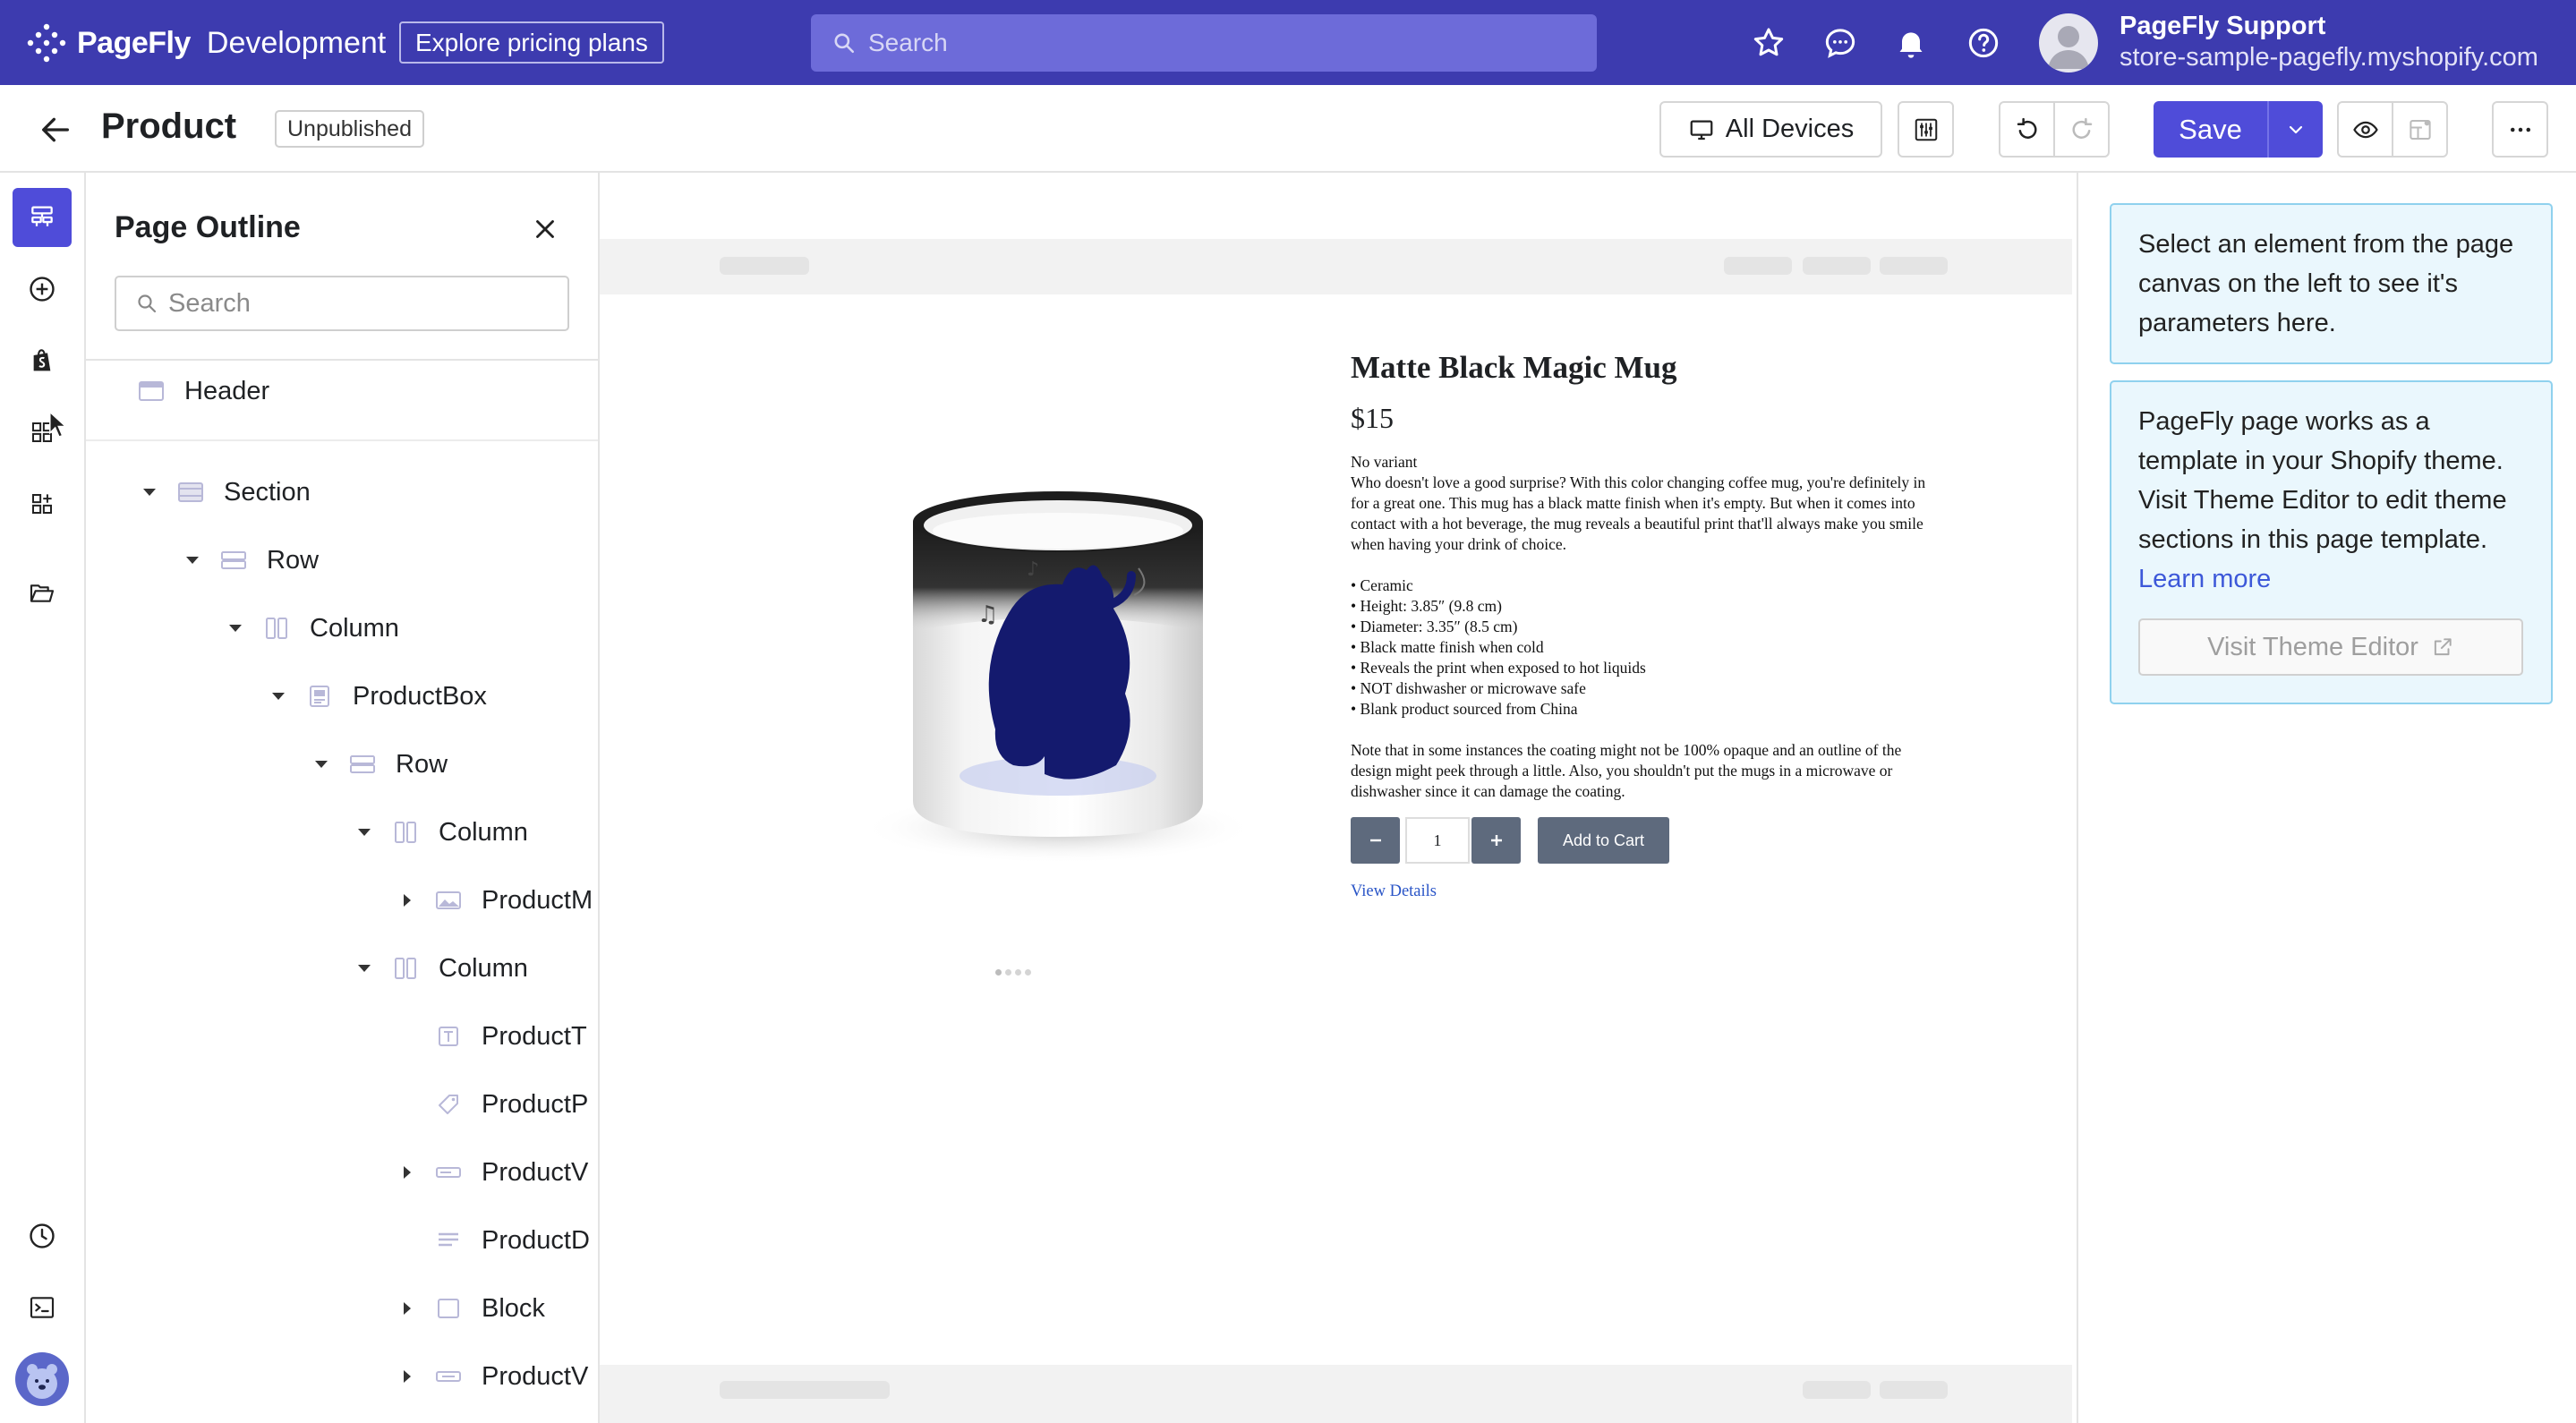  I want to click on mouse-cursor-icon, so click(58, 425).